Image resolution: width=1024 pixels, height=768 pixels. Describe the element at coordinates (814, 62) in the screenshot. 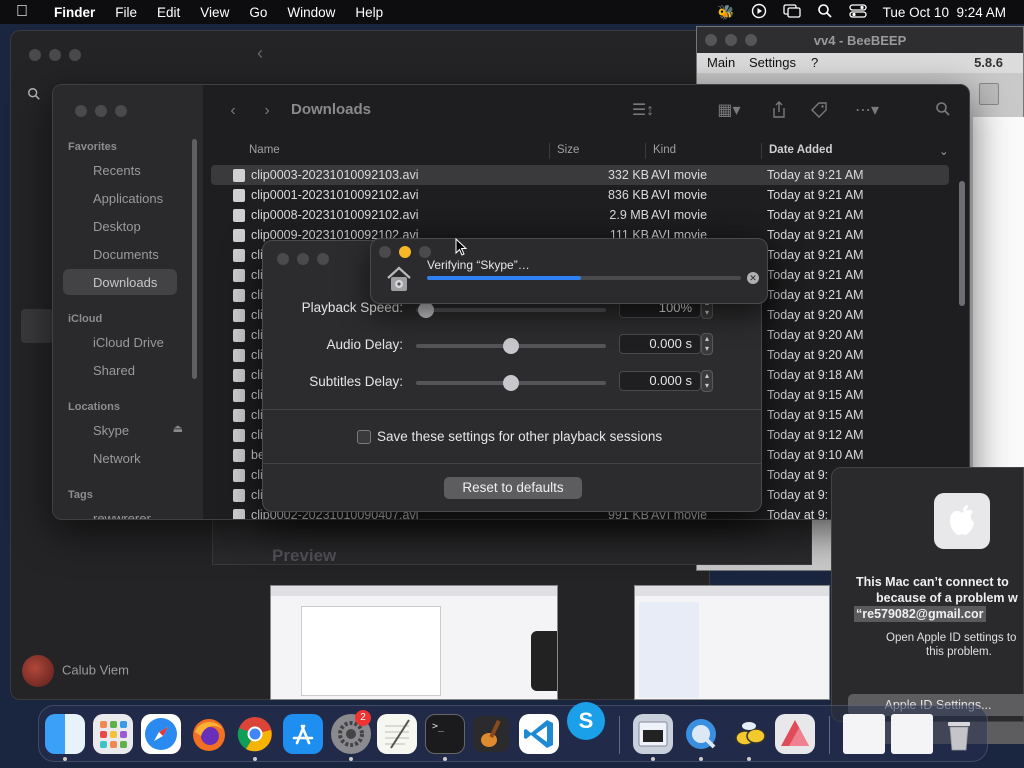

I see `beebeep-menu-help: ?` at that location.